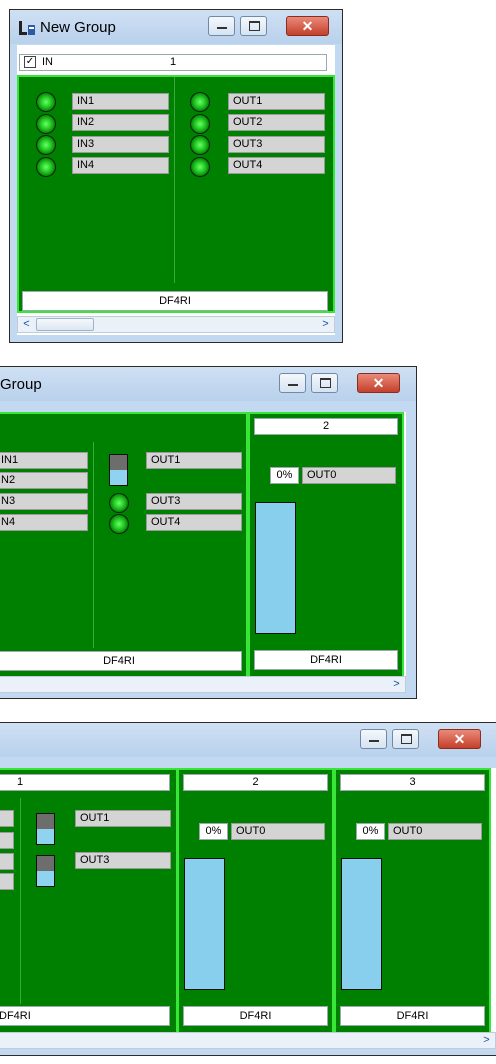 This screenshot has width=496, height=1064. Describe the element at coordinates (30, 62) in the screenshot. I see `enable-checkbox: ✓` at that location.